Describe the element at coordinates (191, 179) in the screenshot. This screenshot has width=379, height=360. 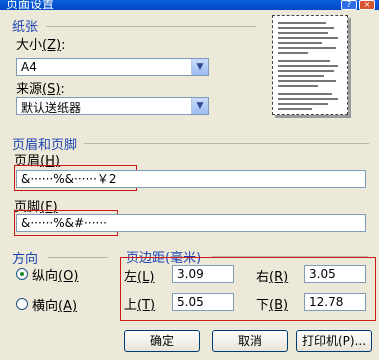
I see `header-input: &······%&······￥2` at that location.